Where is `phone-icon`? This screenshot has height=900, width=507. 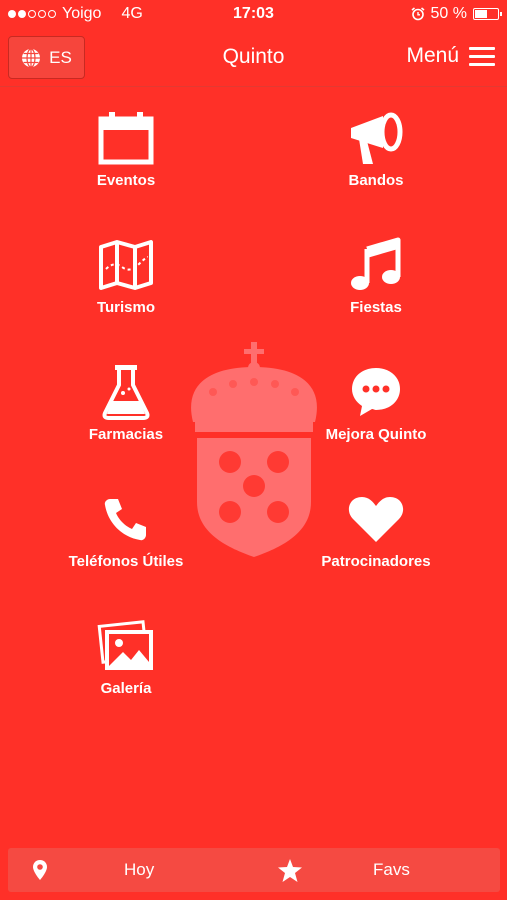 phone-icon is located at coordinates (126, 519).